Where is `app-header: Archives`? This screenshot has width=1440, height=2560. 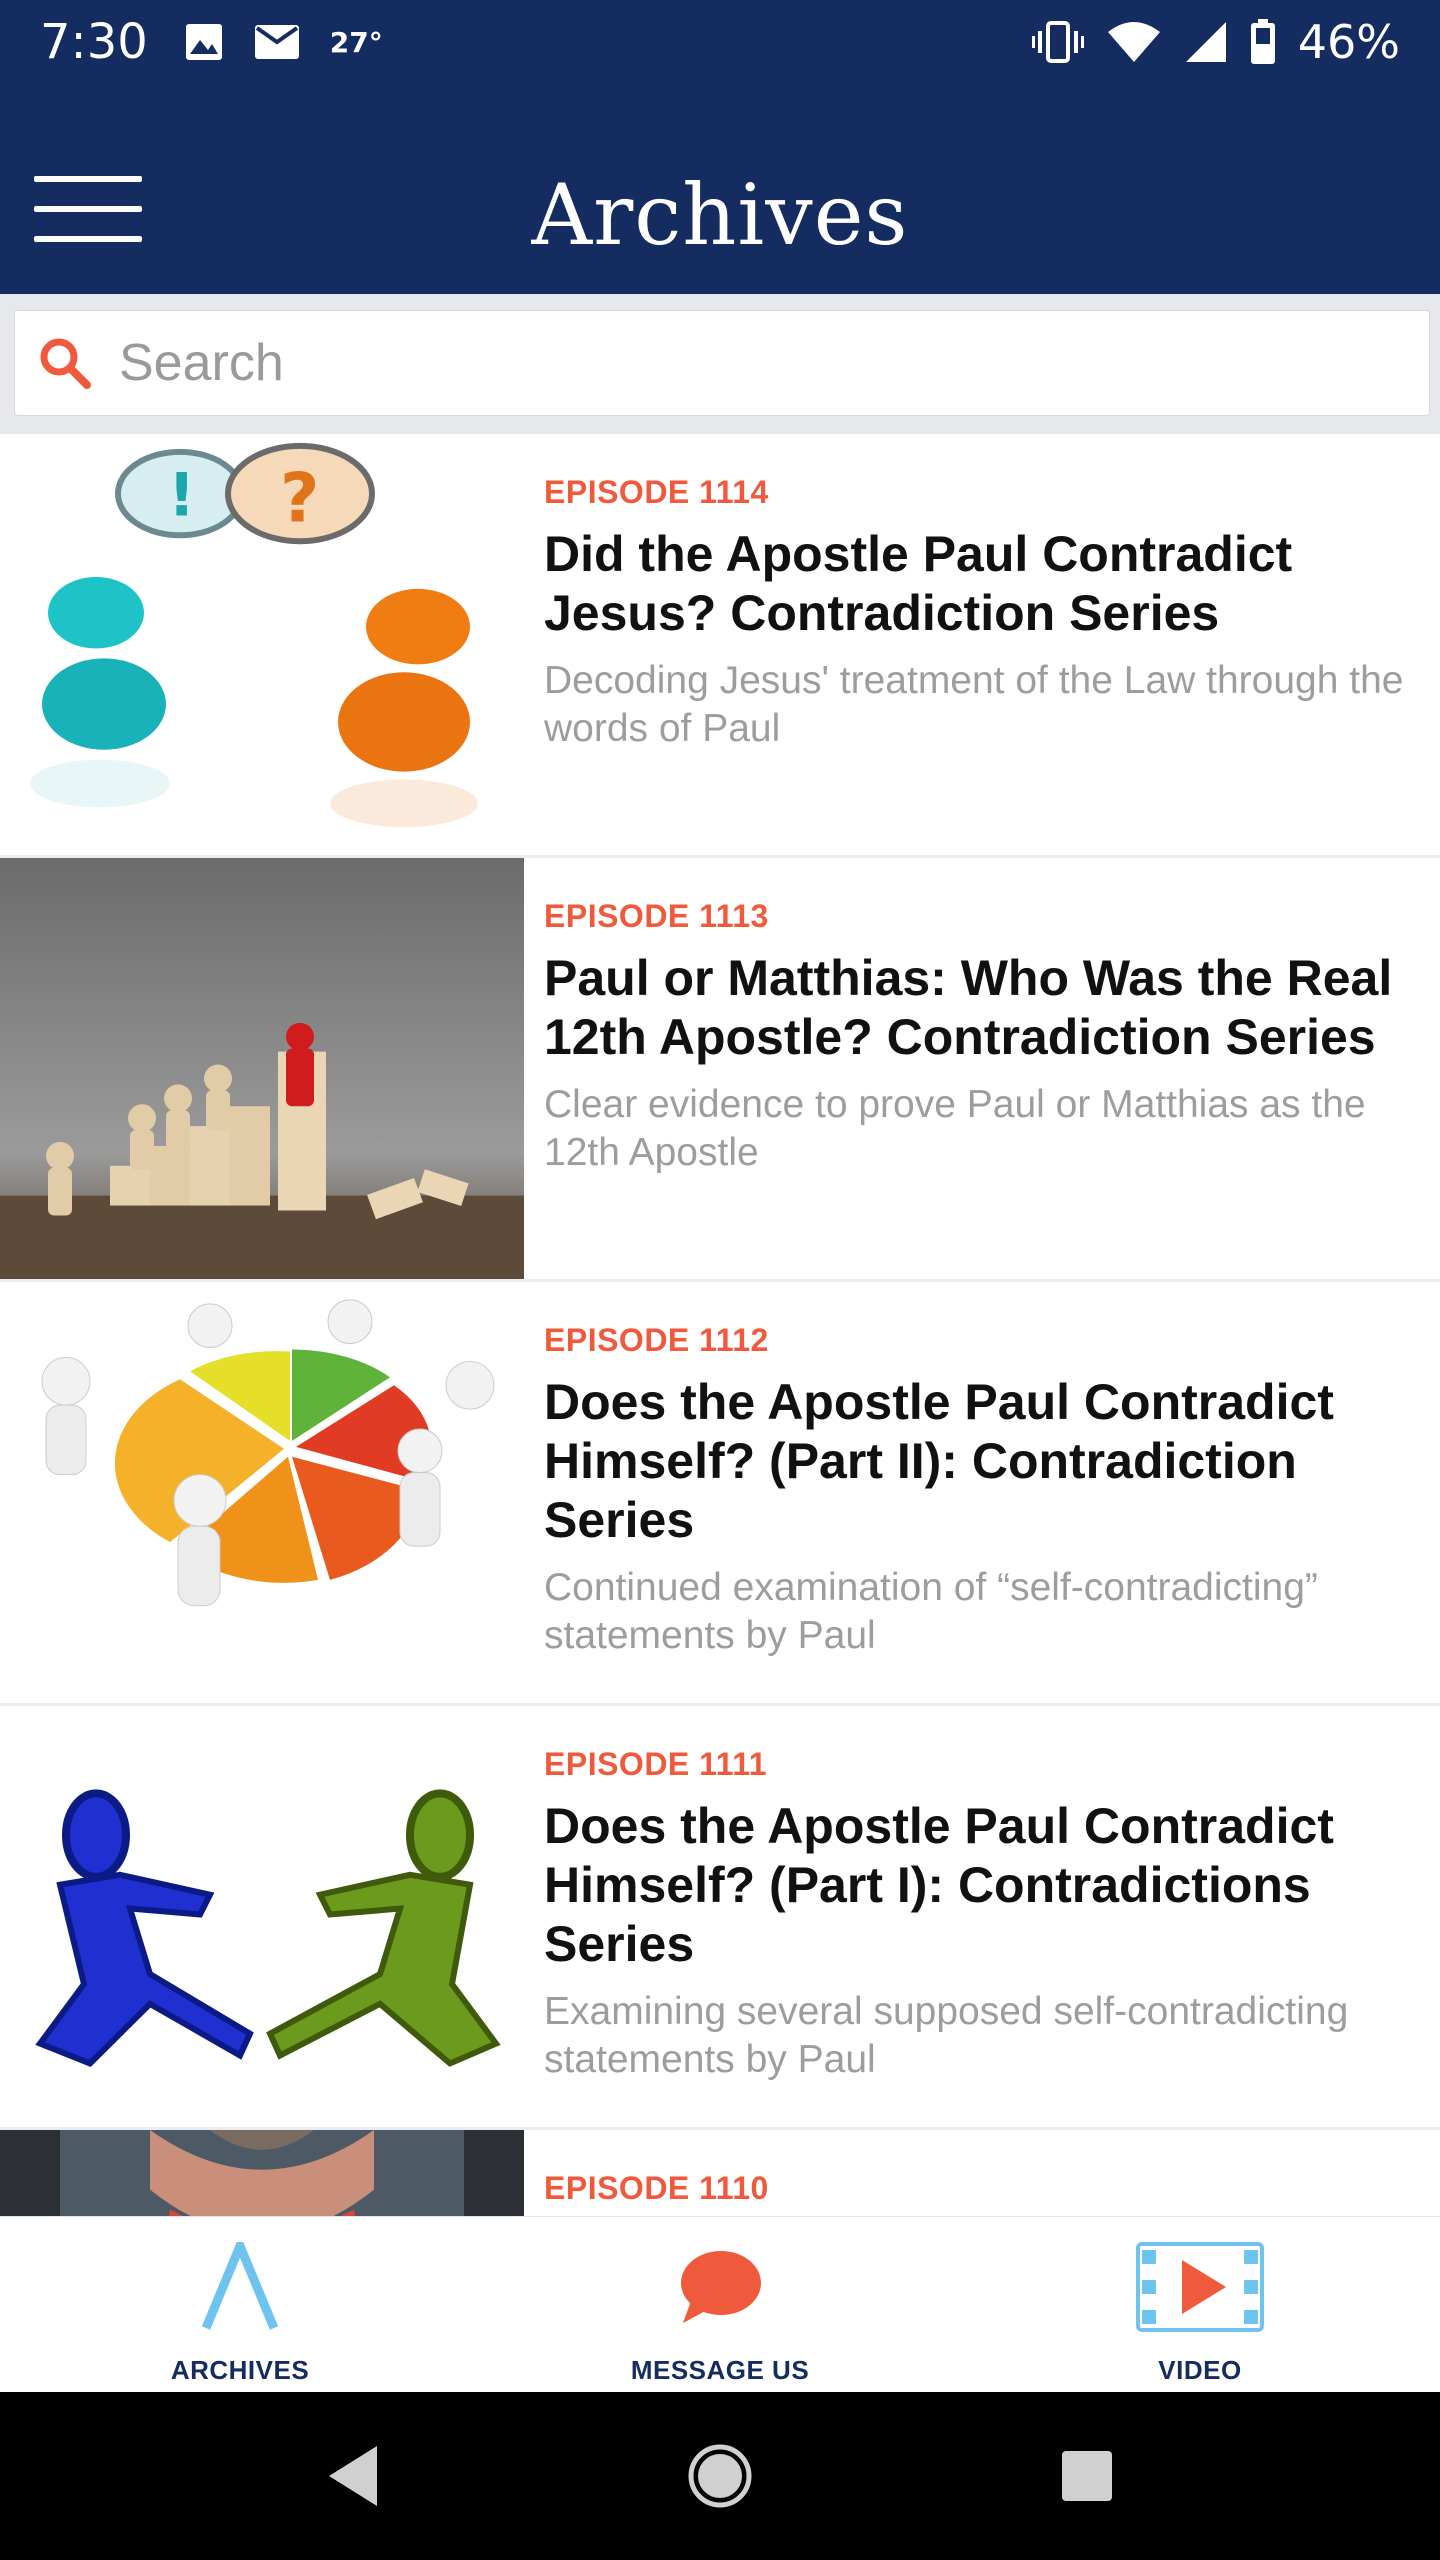 app-header: Archives is located at coordinates (720, 189).